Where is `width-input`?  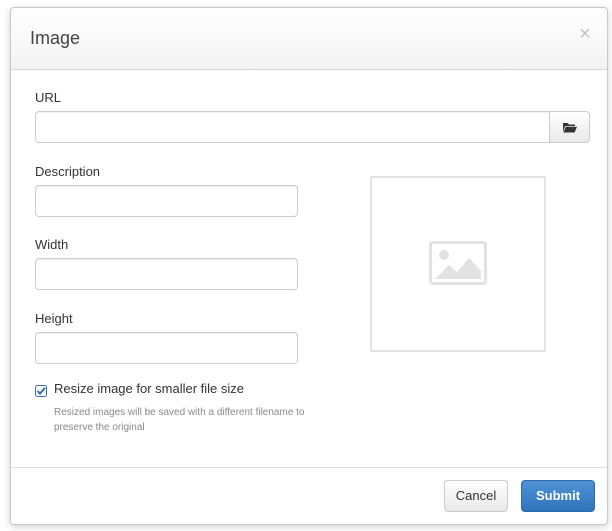 width-input is located at coordinates (166, 274).